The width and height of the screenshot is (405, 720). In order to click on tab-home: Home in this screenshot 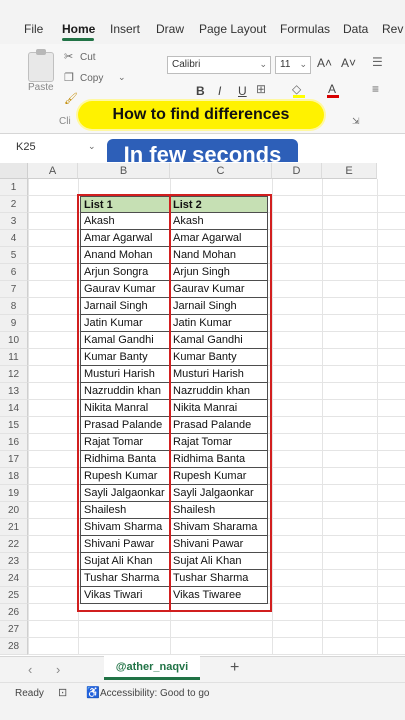, I will do `click(78, 29)`.